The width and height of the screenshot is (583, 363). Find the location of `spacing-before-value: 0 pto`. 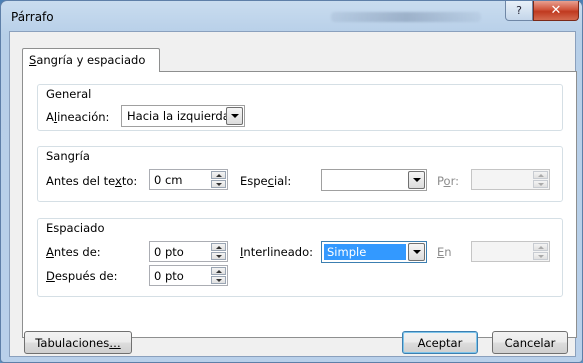

spacing-before-value: 0 pto is located at coordinates (169, 252).